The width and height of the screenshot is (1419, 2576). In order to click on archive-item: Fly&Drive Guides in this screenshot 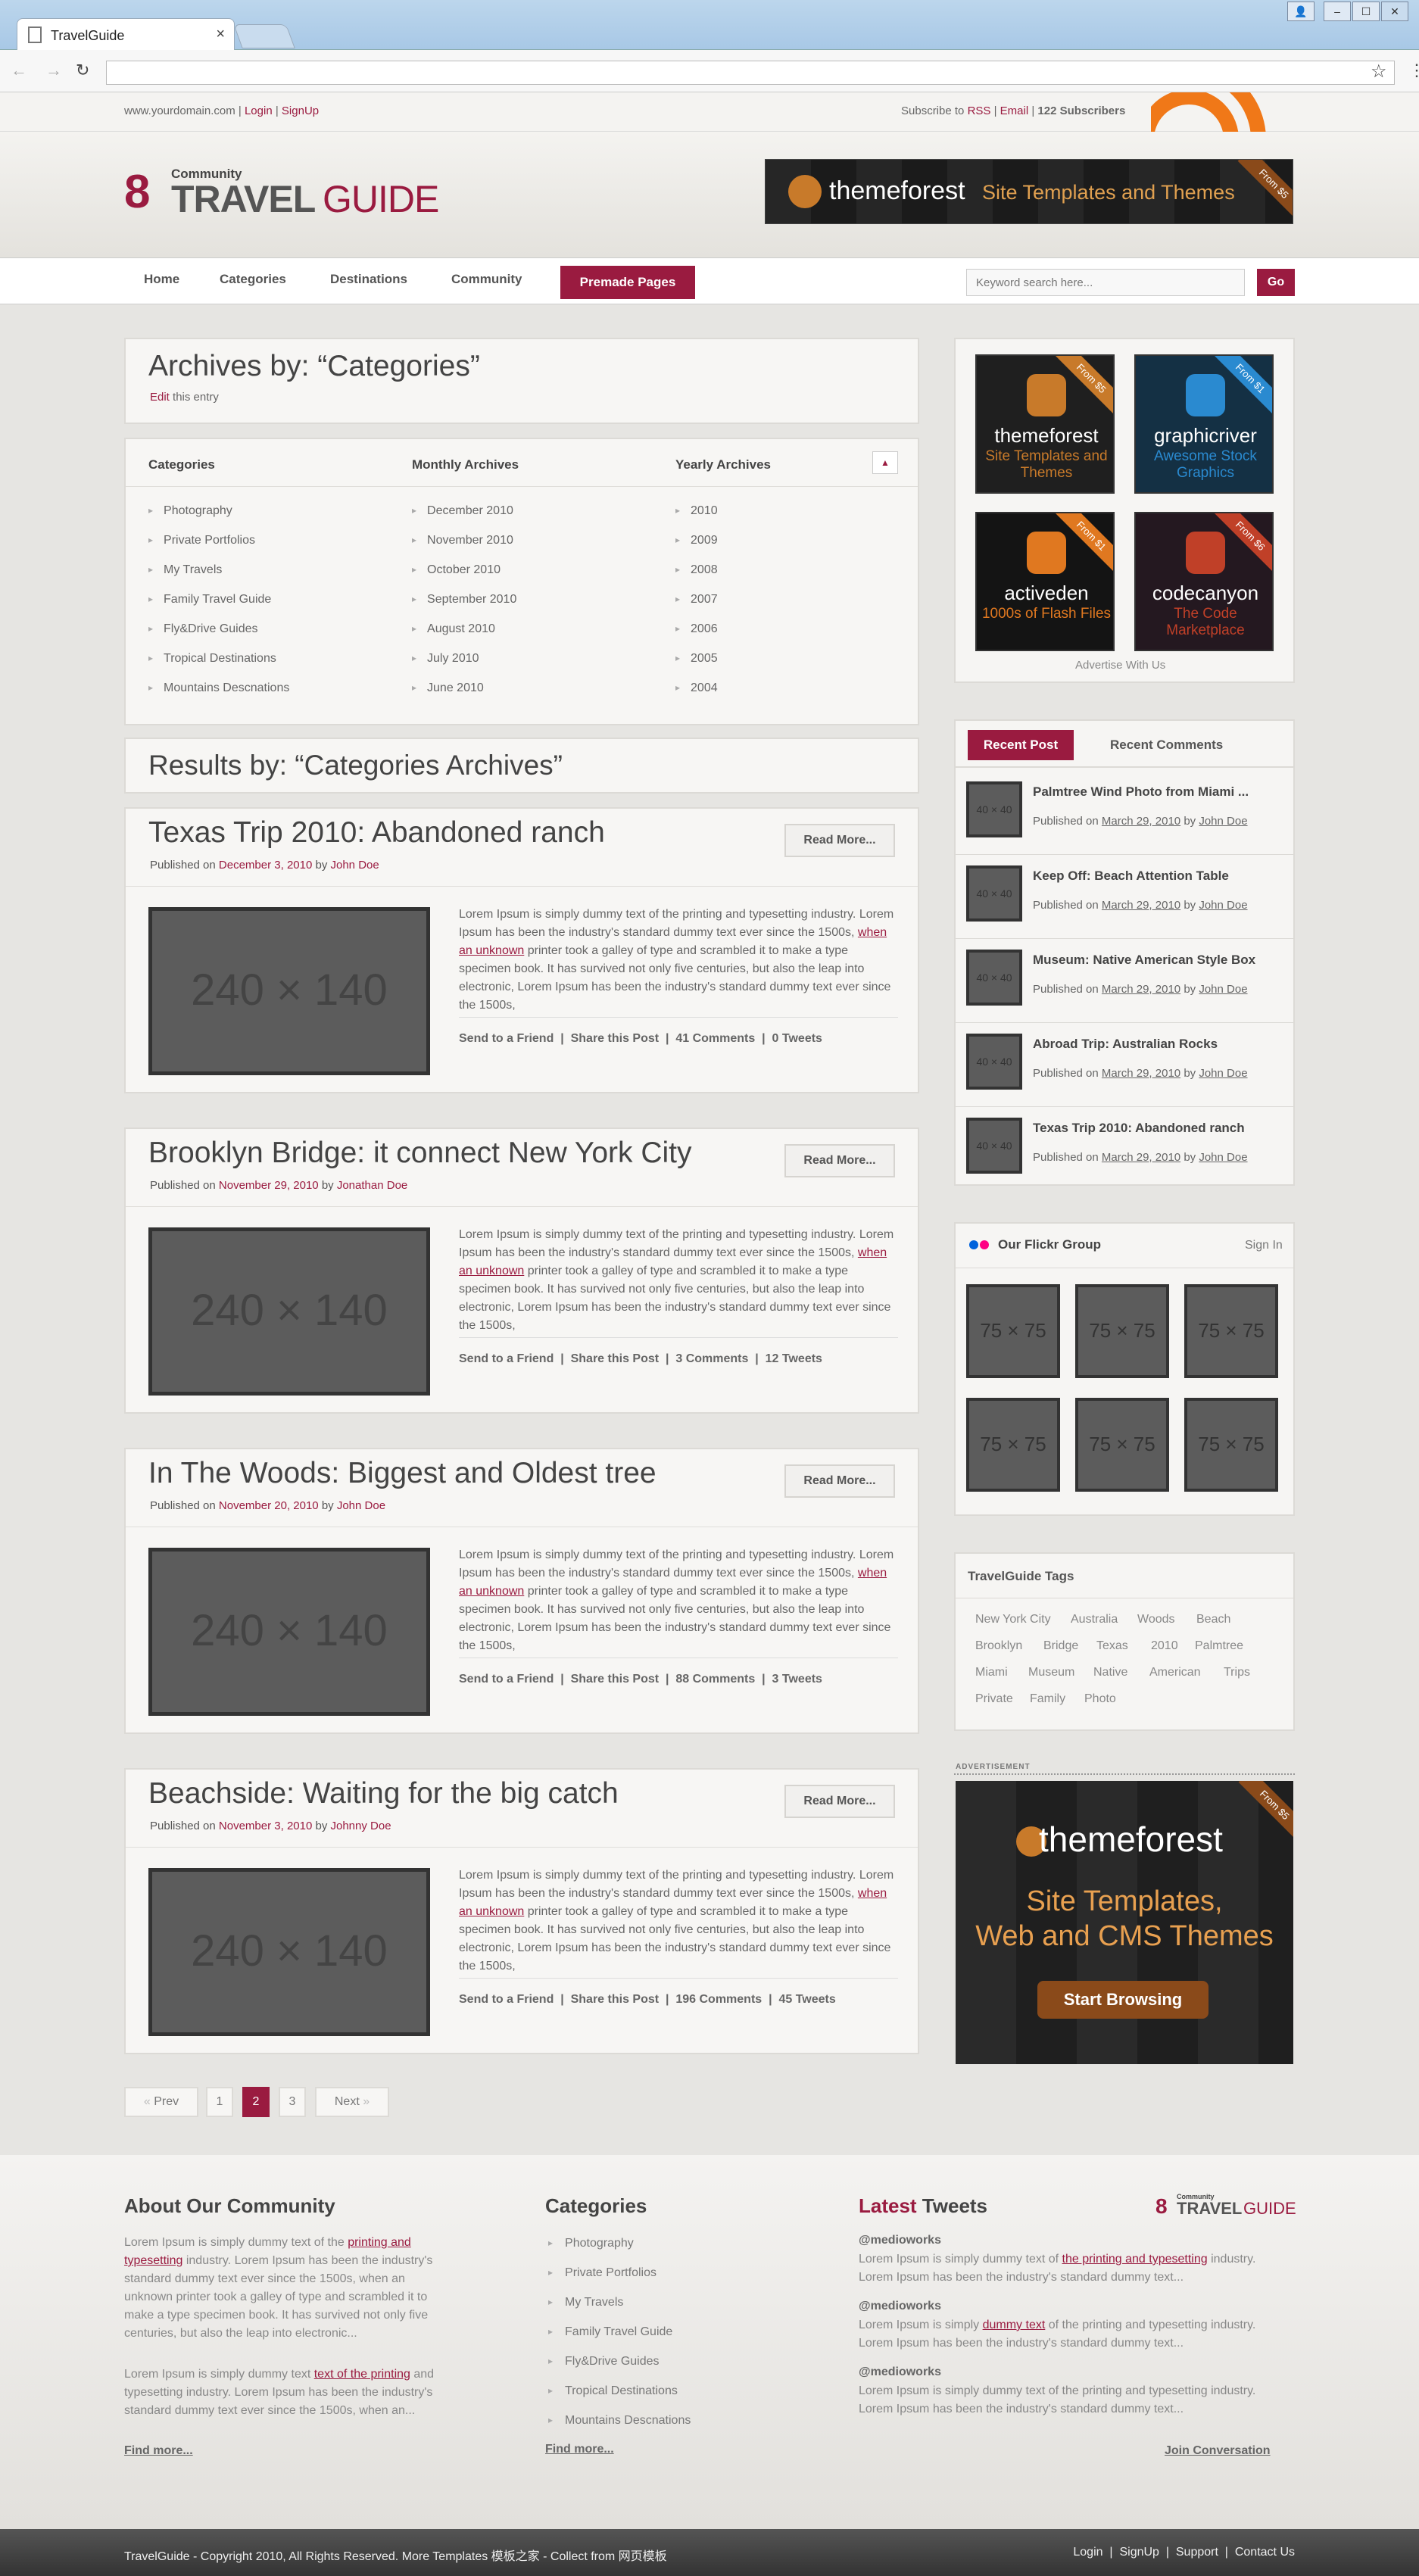, I will do `click(202, 629)`.